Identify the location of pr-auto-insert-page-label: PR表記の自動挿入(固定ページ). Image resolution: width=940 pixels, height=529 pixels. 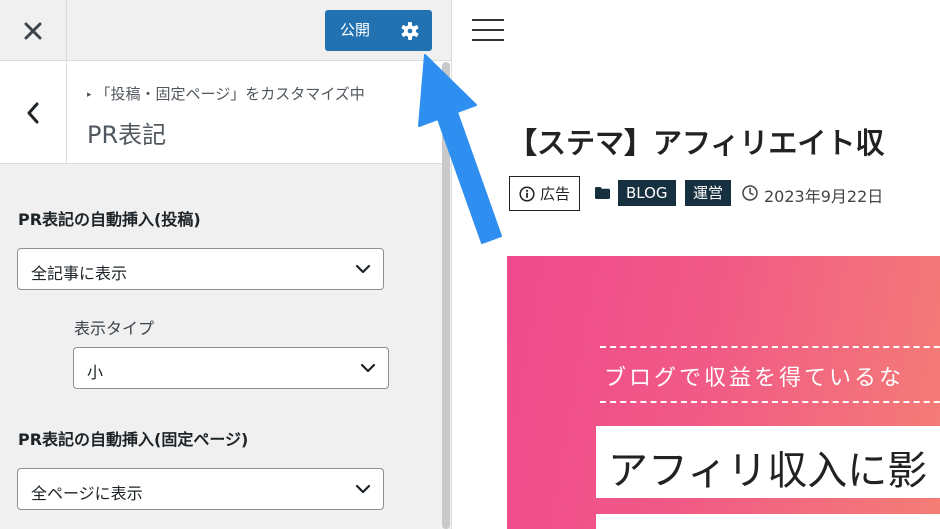
(133, 439).